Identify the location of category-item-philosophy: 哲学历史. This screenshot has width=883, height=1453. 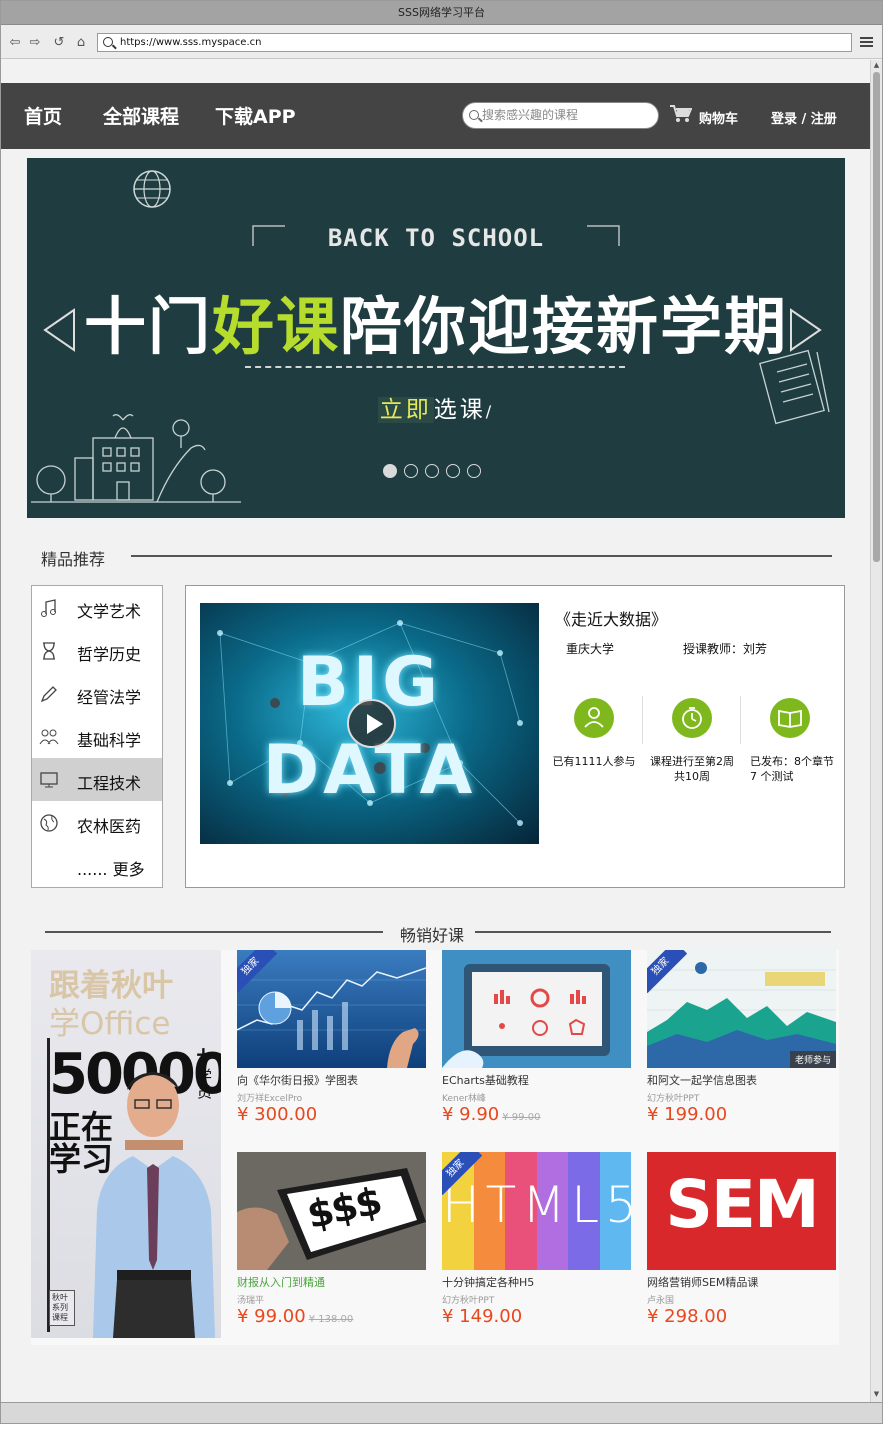
(97, 650).